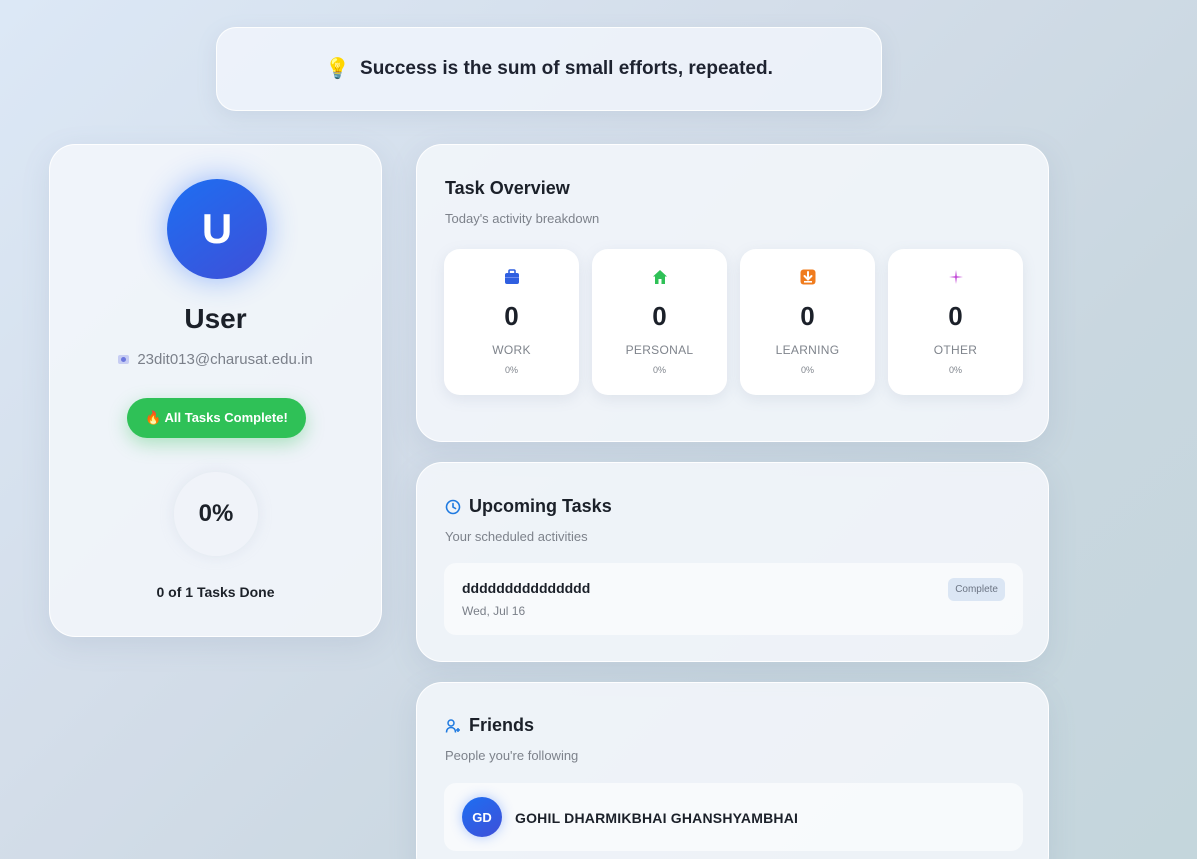 This screenshot has height=859, width=1197. I want to click on section-title: Friends, so click(489, 725).